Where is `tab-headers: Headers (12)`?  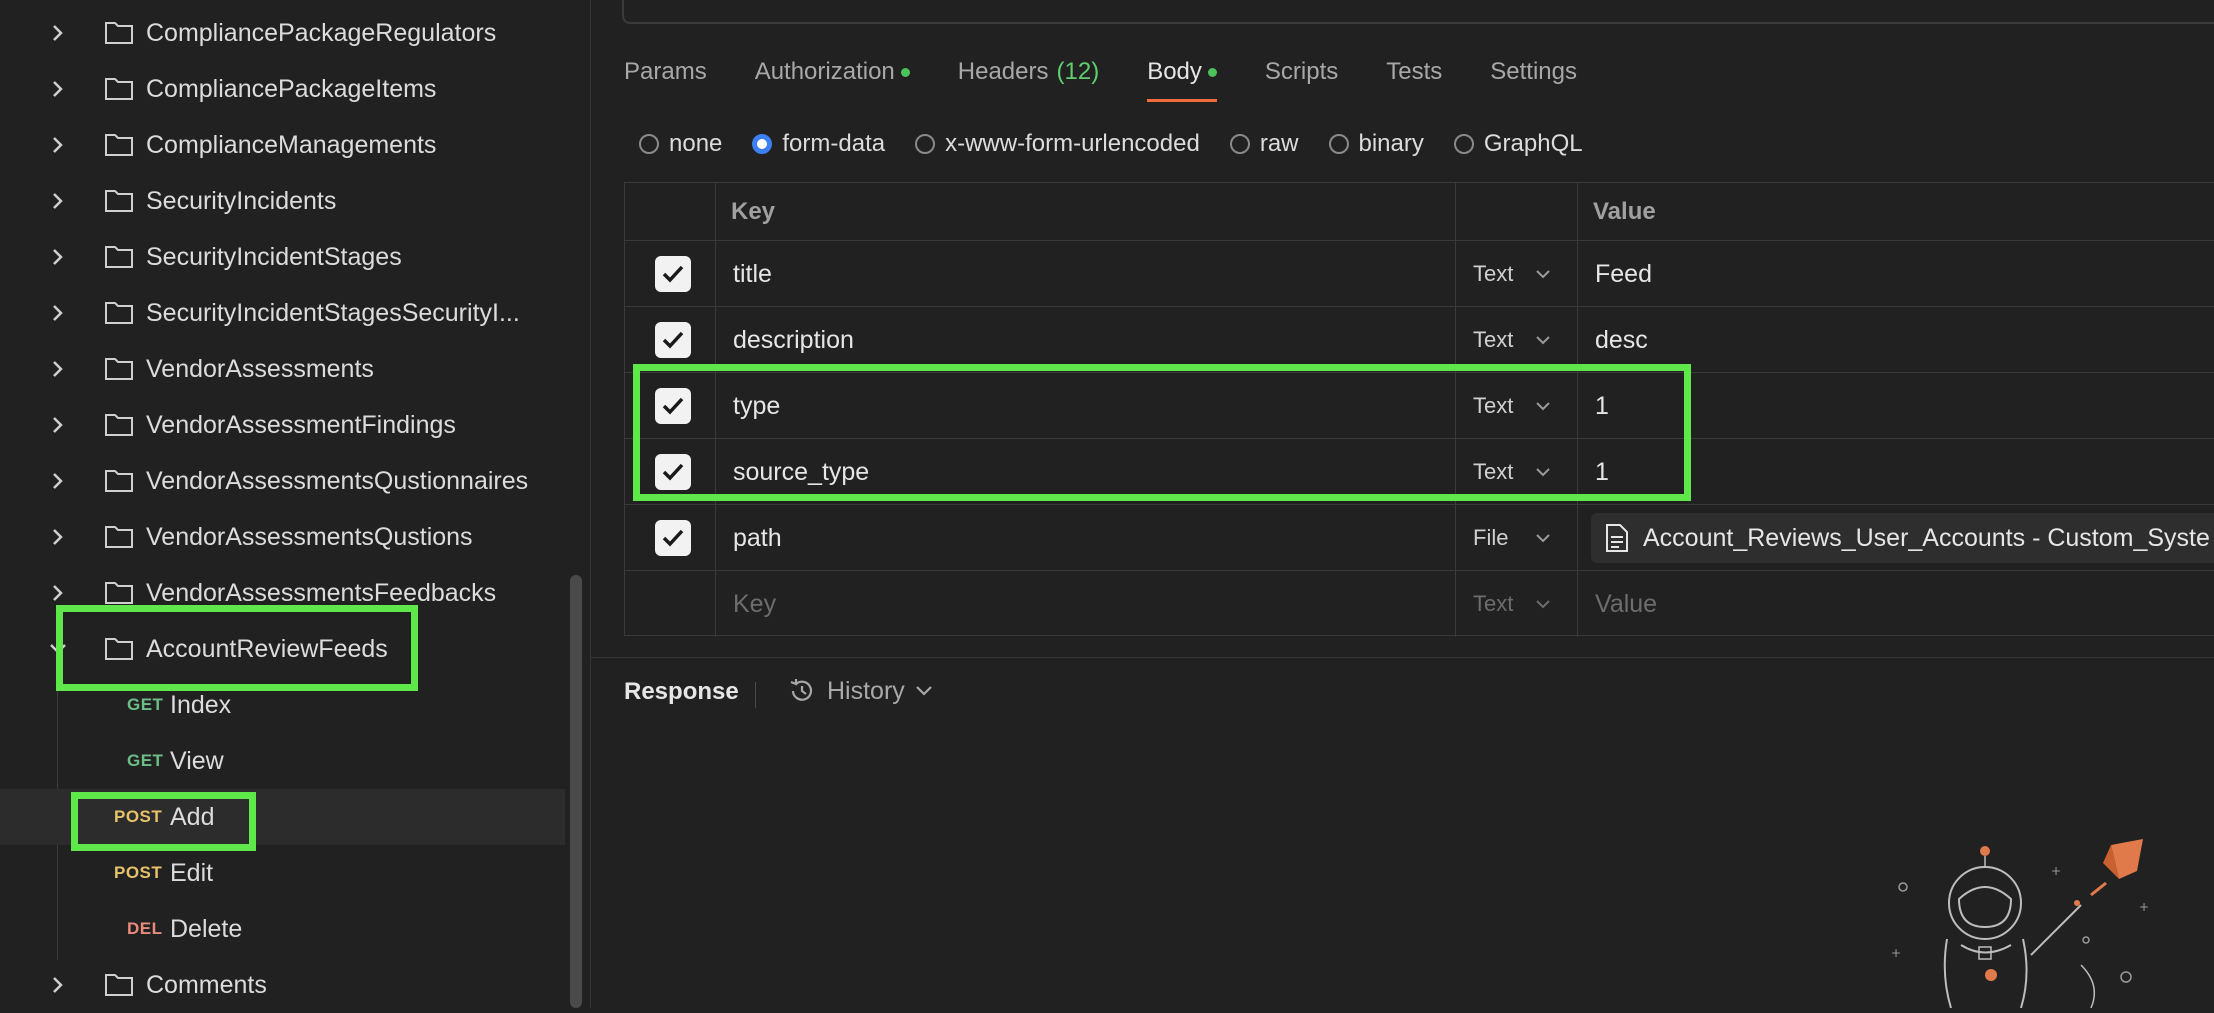 tab-headers: Headers (12) is located at coordinates (1028, 72).